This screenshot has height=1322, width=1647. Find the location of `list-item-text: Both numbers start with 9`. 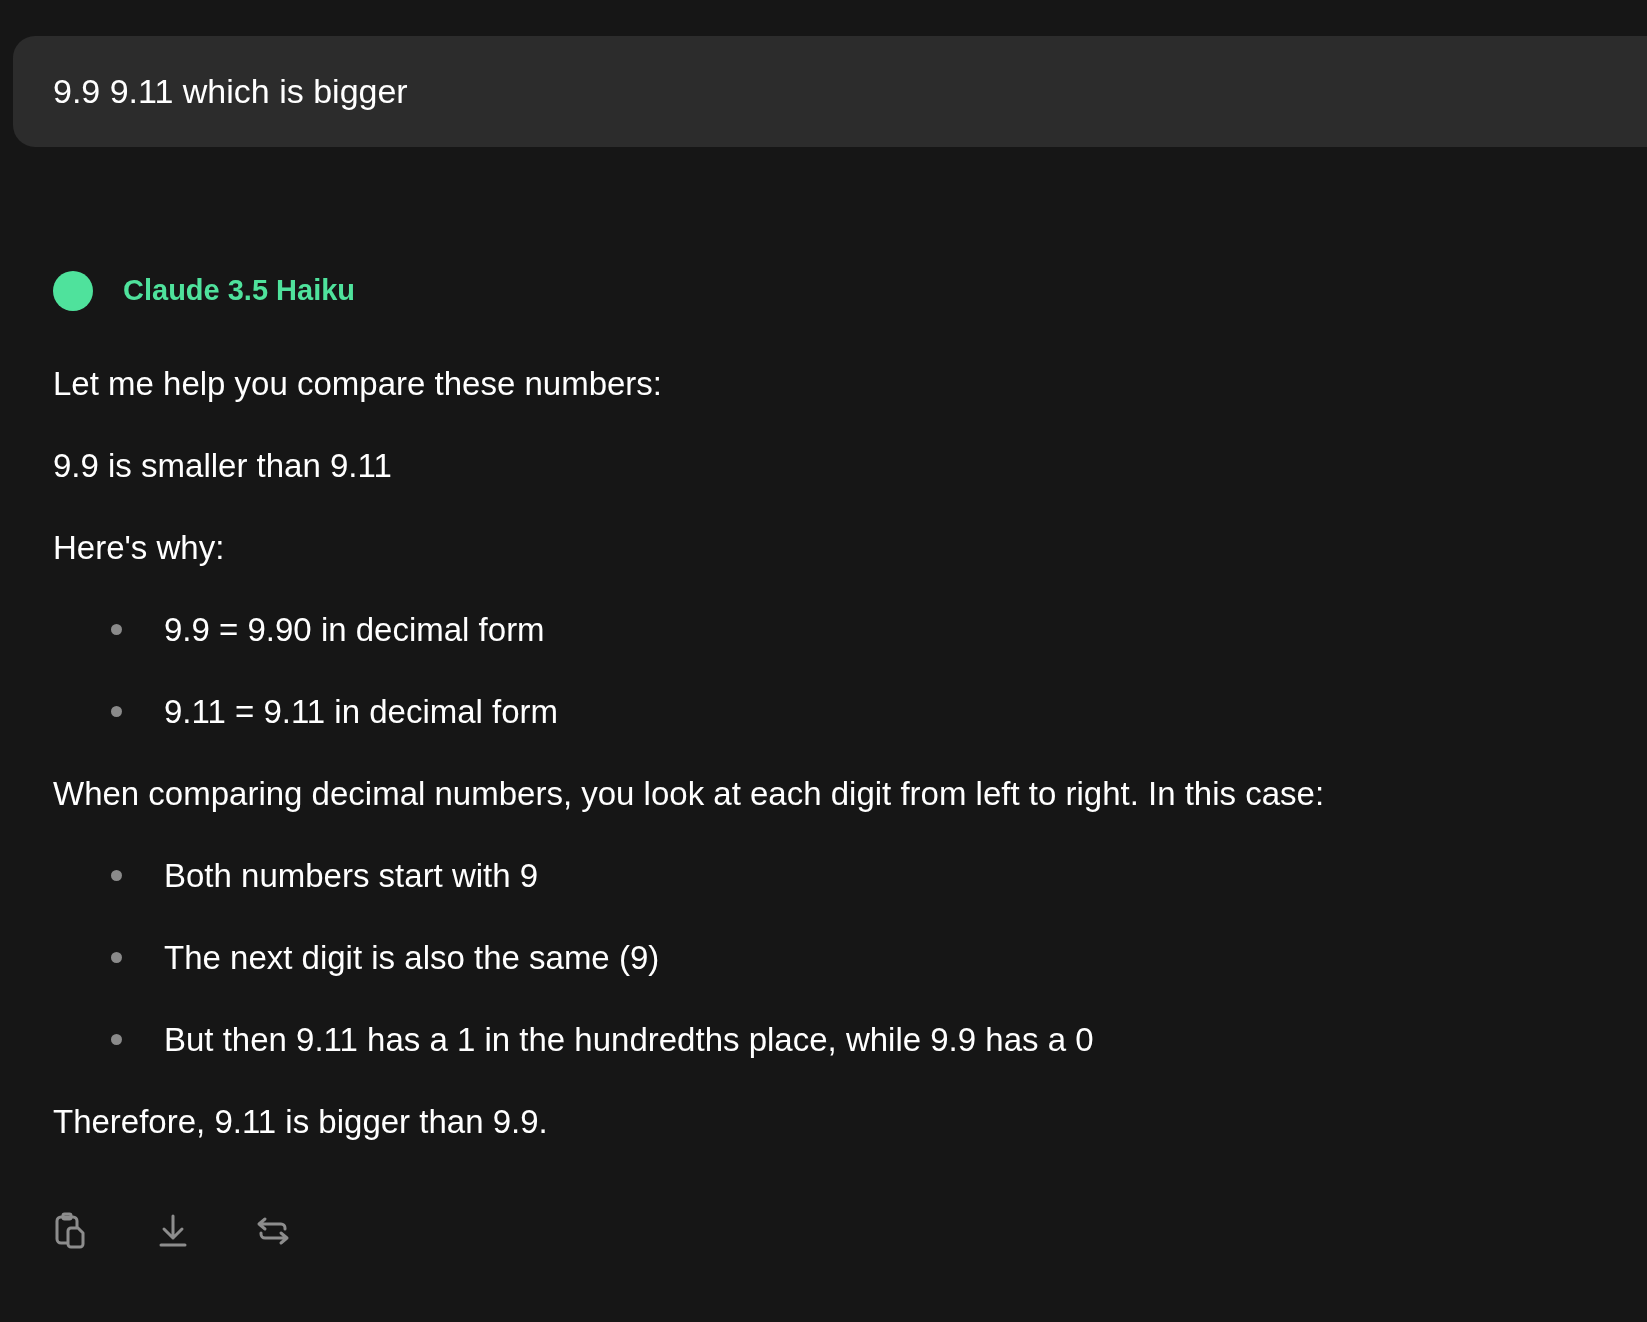

list-item-text: Both numbers start with 9 is located at coordinates (351, 875).